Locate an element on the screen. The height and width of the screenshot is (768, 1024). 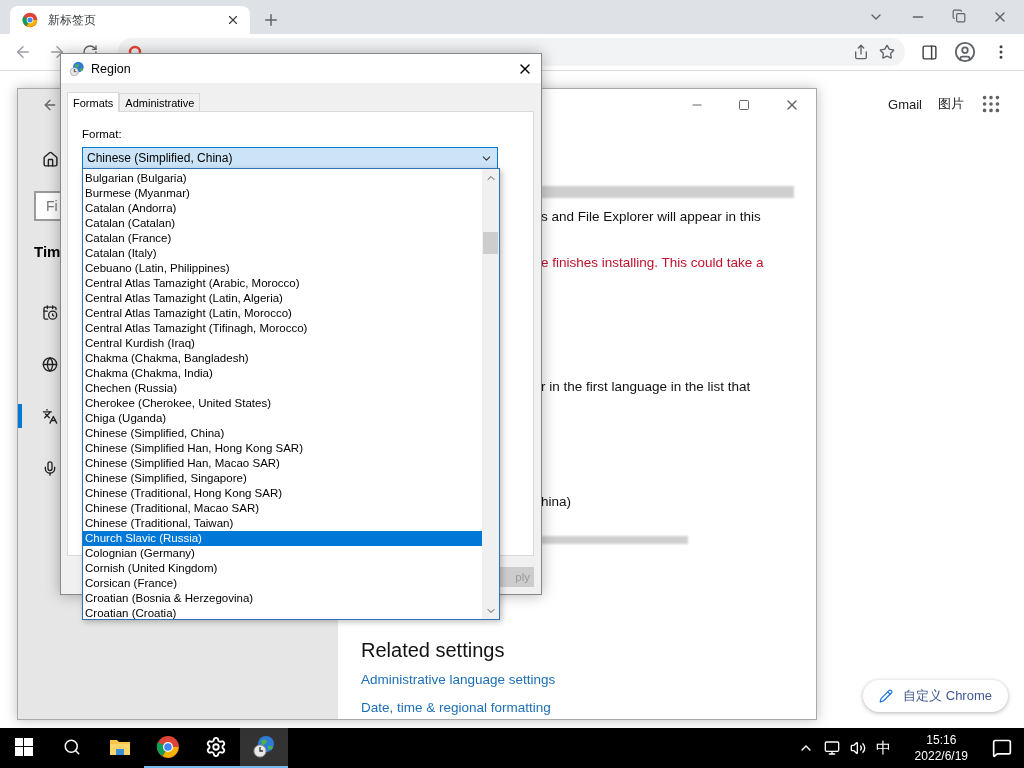
format-dropdown: Chinese (Simplified, China) is located at coordinates (290, 158).